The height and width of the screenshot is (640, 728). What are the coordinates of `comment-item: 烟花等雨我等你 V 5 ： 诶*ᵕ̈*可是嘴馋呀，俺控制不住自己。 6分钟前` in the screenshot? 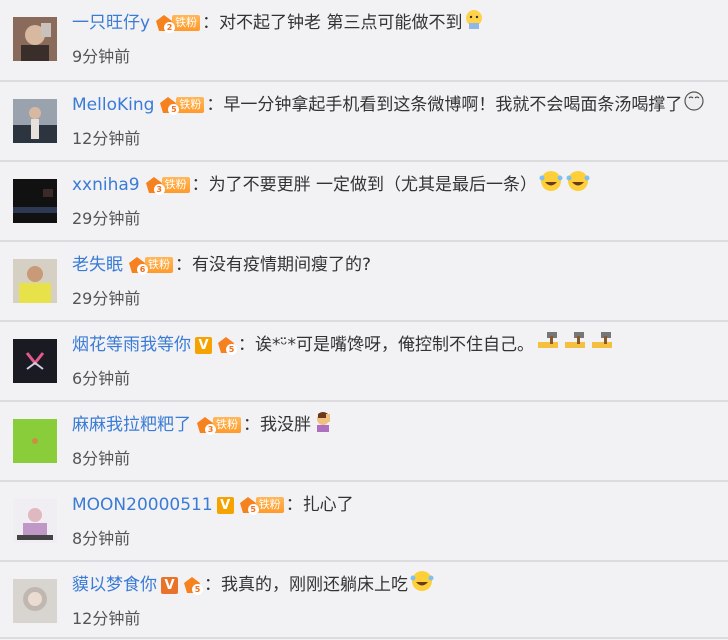 It's located at (364, 361).